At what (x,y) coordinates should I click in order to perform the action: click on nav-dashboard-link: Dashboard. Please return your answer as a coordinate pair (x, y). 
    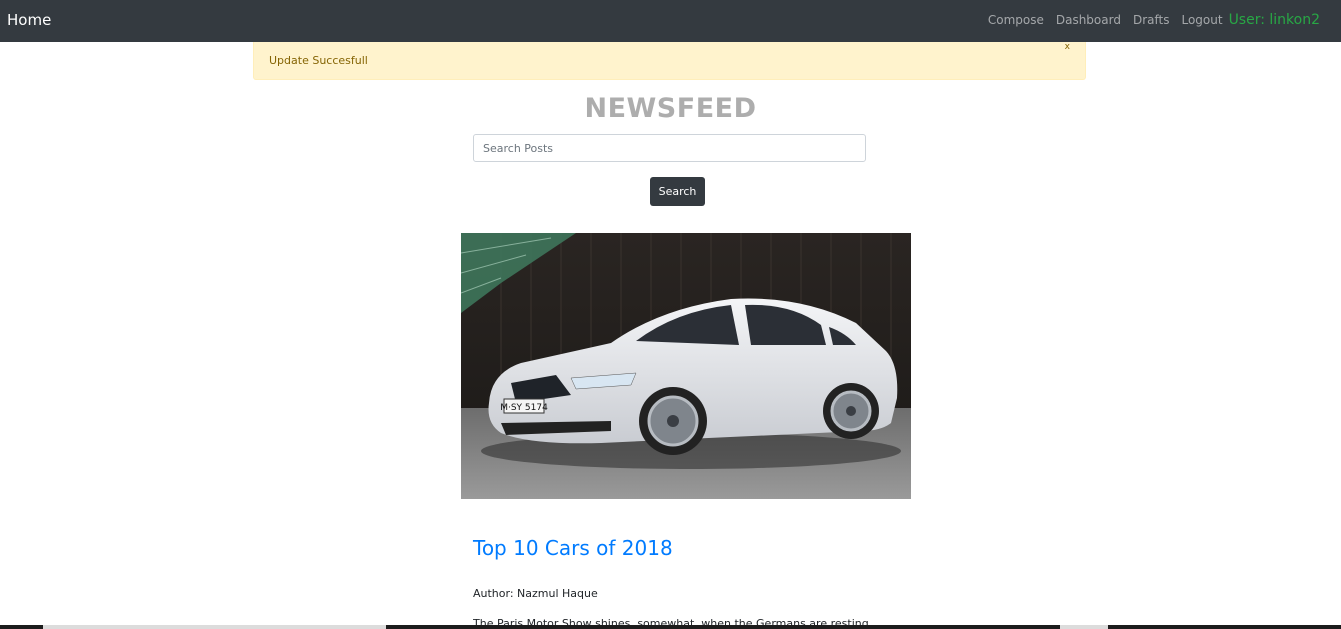
    Looking at the image, I should click on (1088, 20).